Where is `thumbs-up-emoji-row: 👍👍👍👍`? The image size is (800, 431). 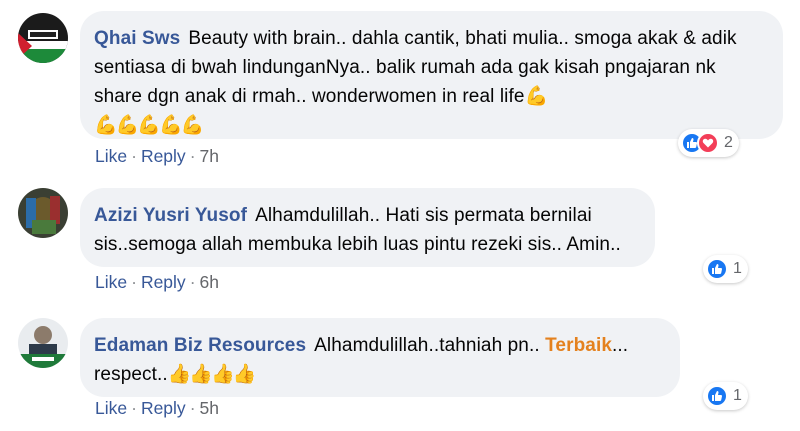
thumbs-up-emoji-row: 👍👍👍👍 is located at coordinates (212, 374).